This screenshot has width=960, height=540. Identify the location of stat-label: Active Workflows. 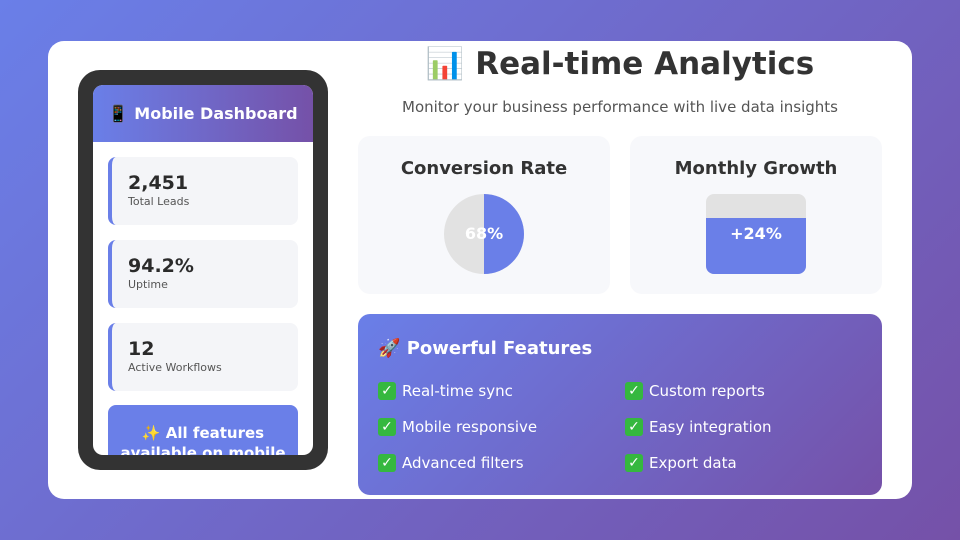
(175, 367).